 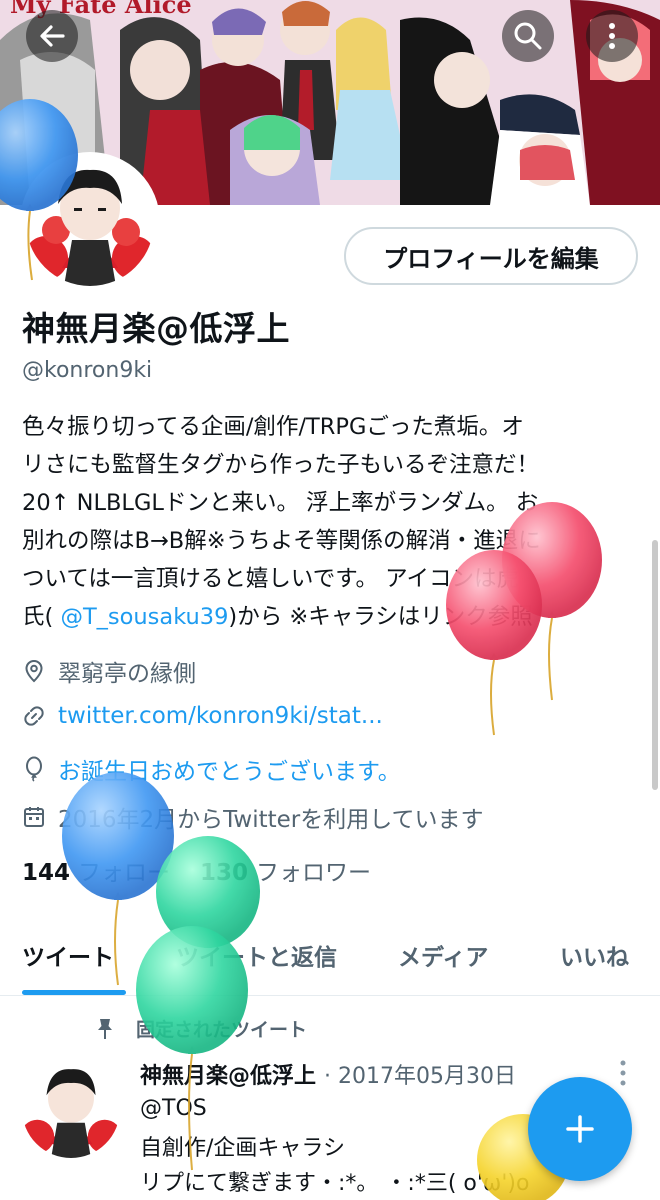 I want to click on tweet-text-line: @TOS, so click(x=173, y=1108).